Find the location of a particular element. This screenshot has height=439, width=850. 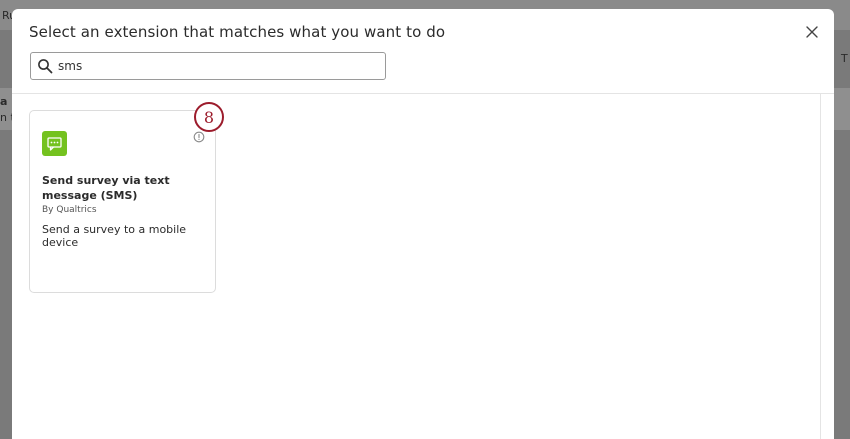

chat-bubble-icon is located at coordinates (54, 143).